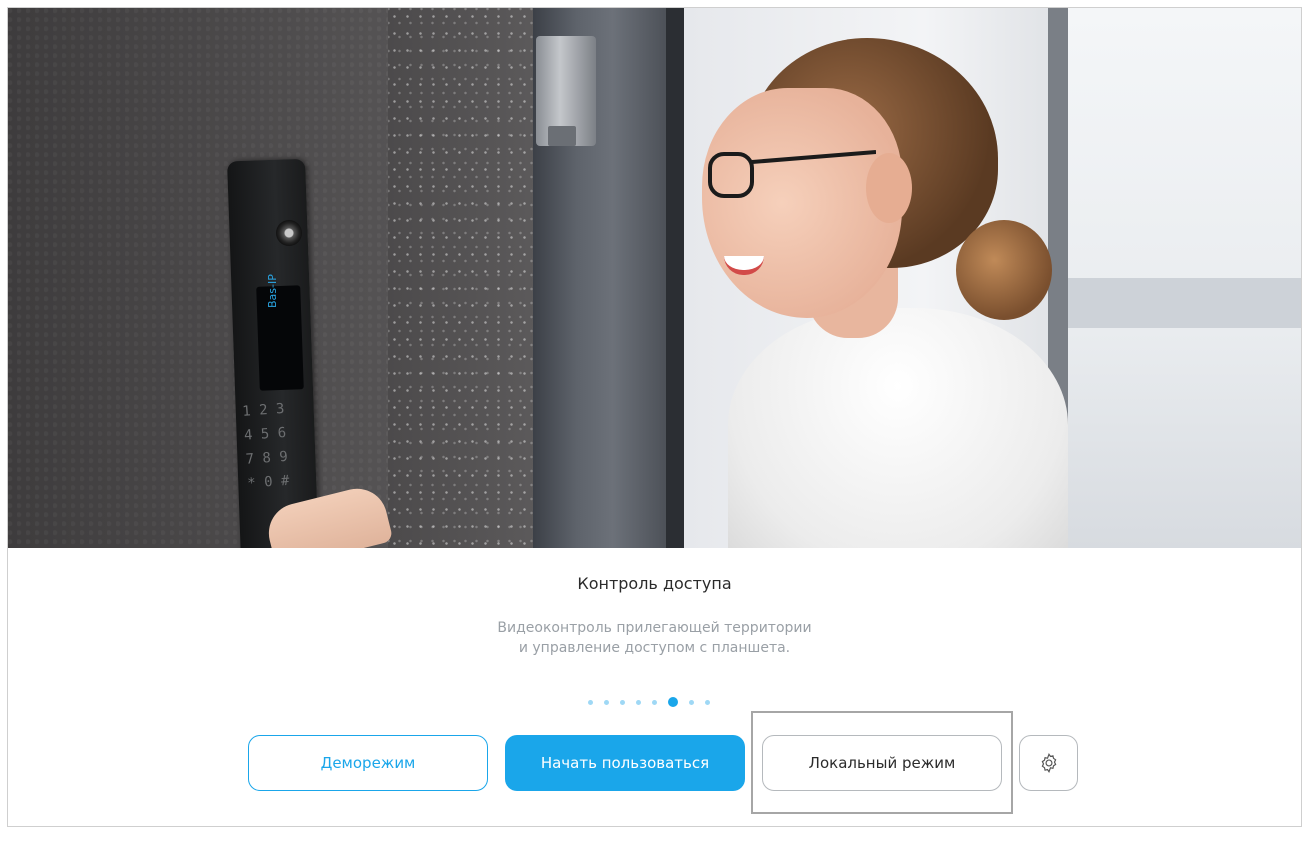 The height and width of the screenshot is (851, 1308). Describe the element at coordinates (898, 428) in the screenshot. I see `person-blouse` at that location.